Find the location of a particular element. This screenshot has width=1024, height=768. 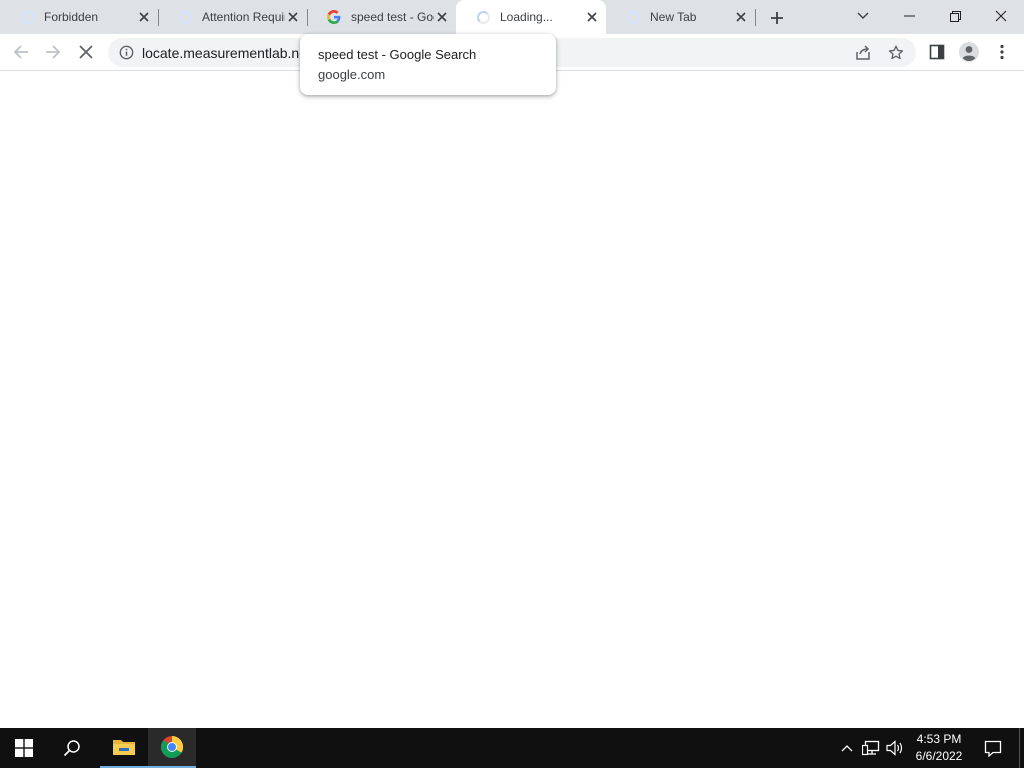

tab-attention-required: Attention Required is located at coordinates (232, 17).